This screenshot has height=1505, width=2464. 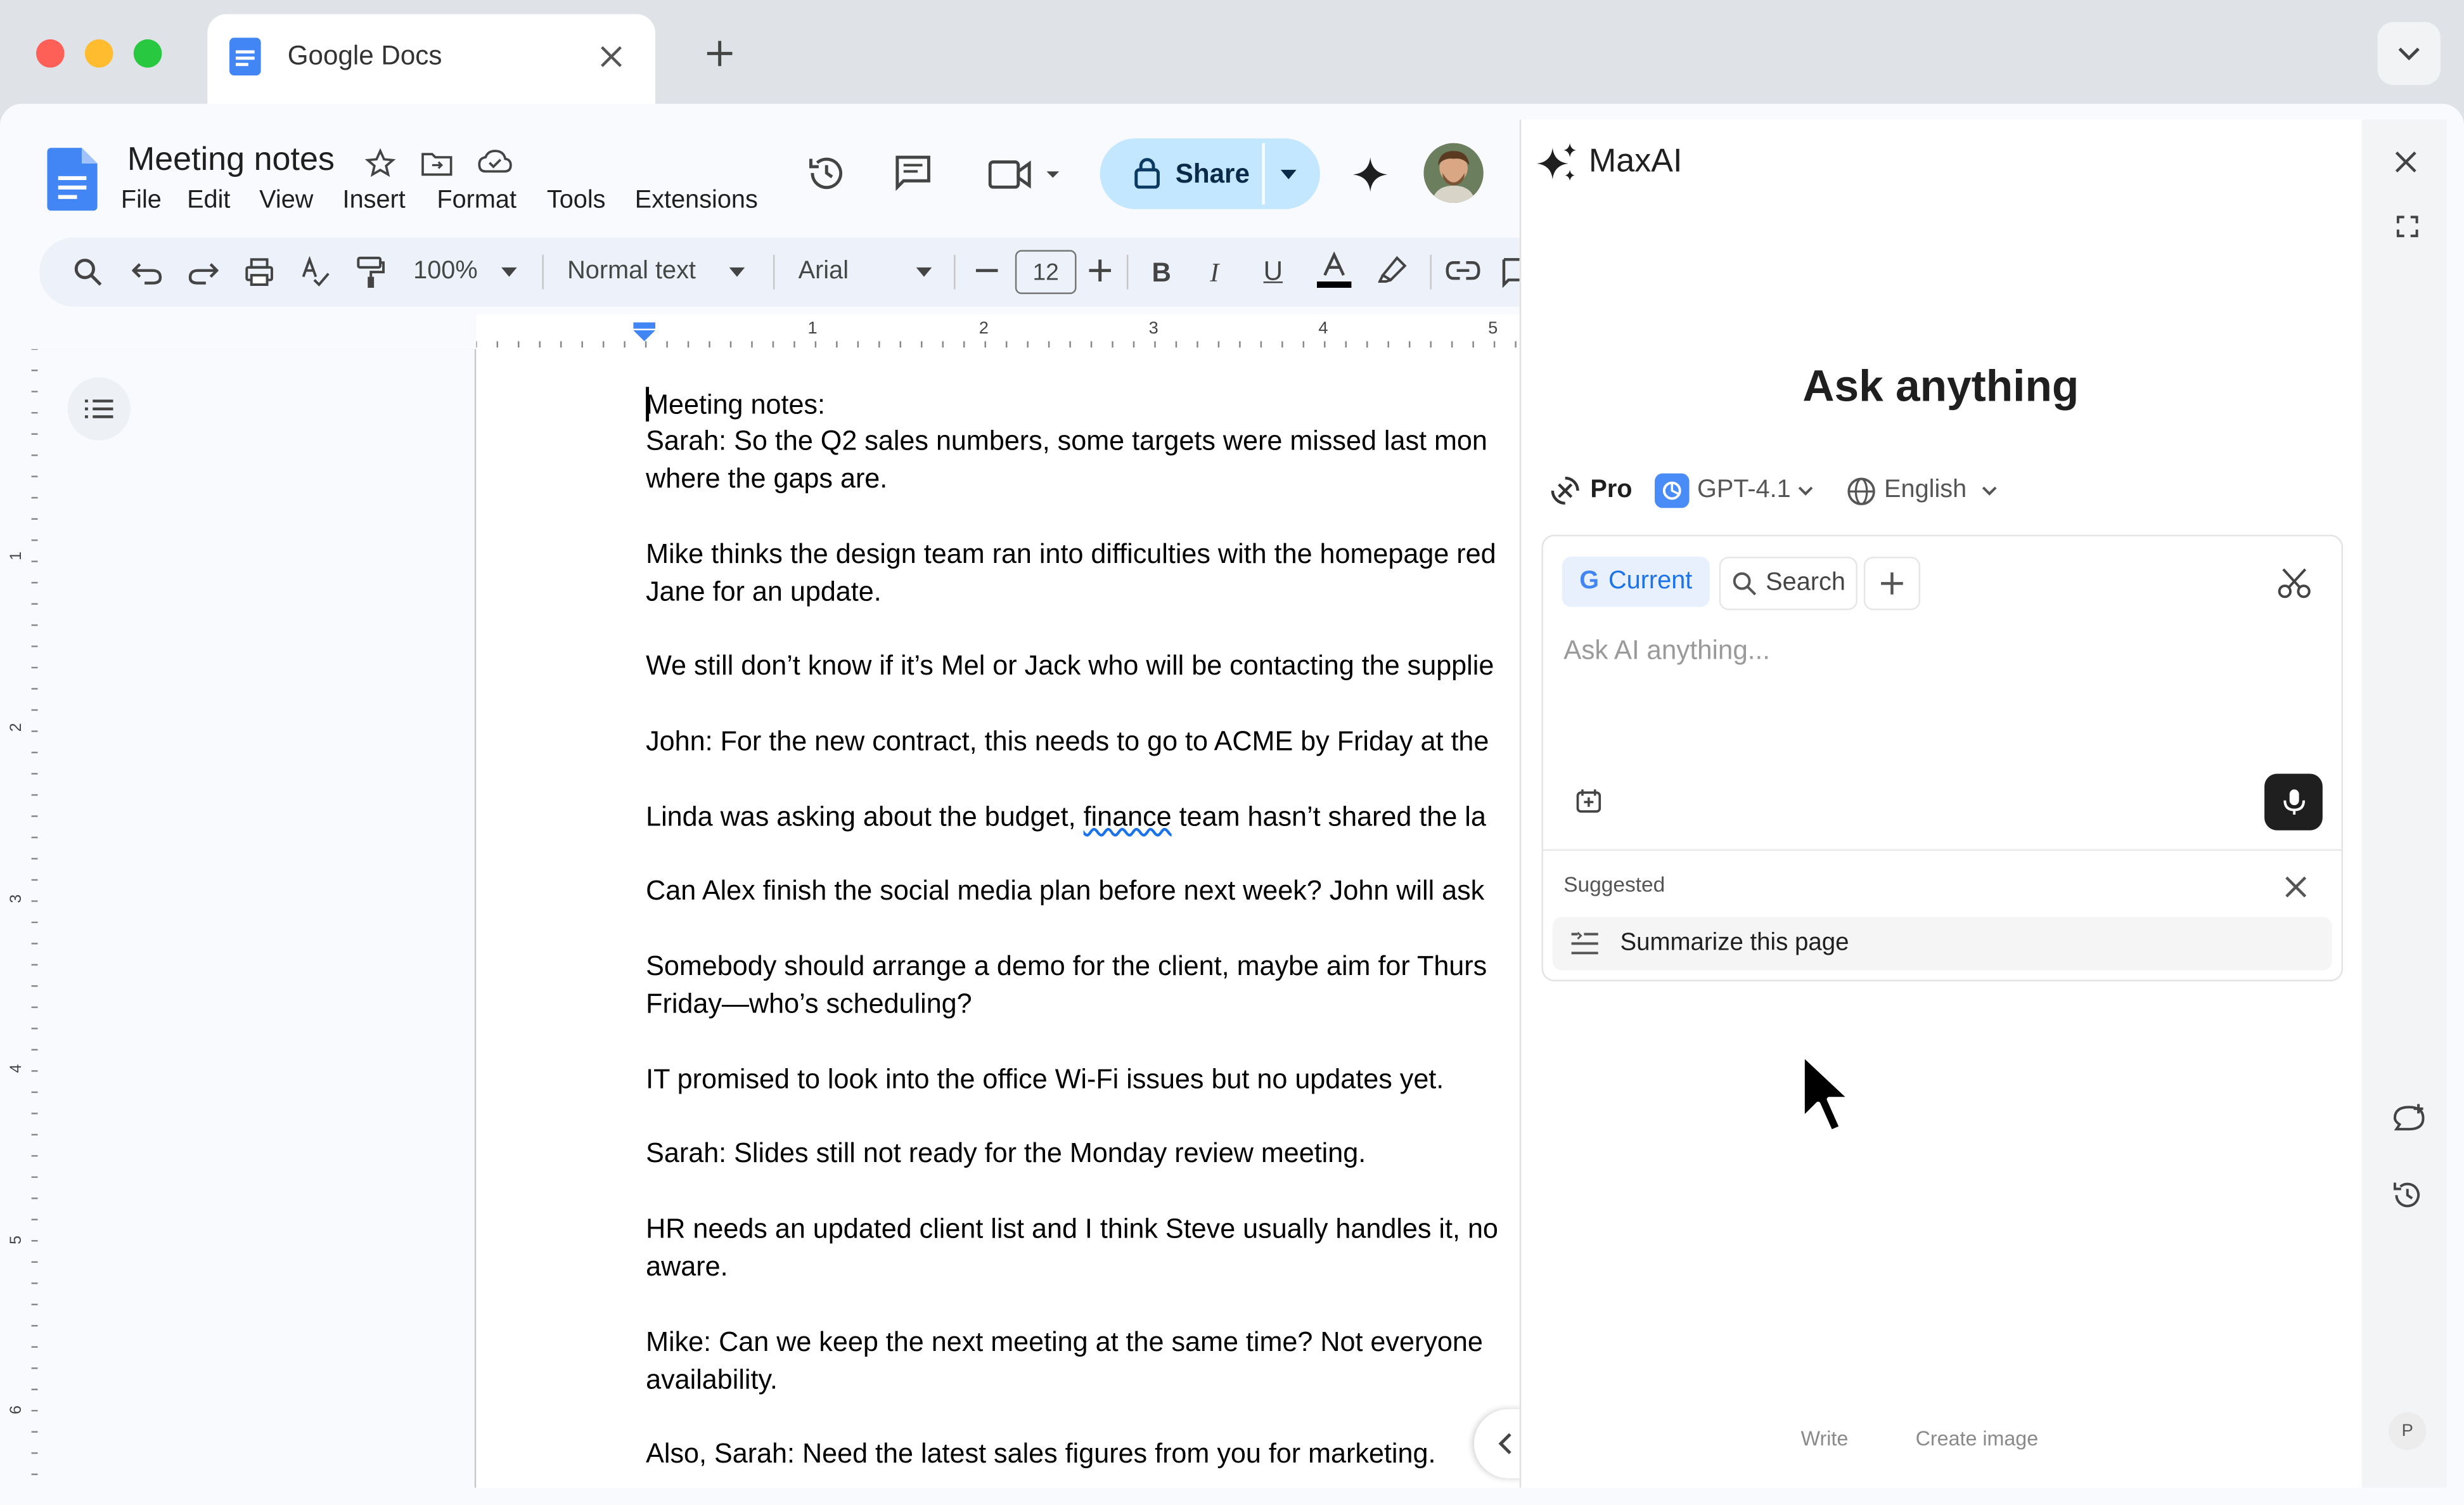 I want to click on ruler-number: 3, so click(x=1153, y=329).